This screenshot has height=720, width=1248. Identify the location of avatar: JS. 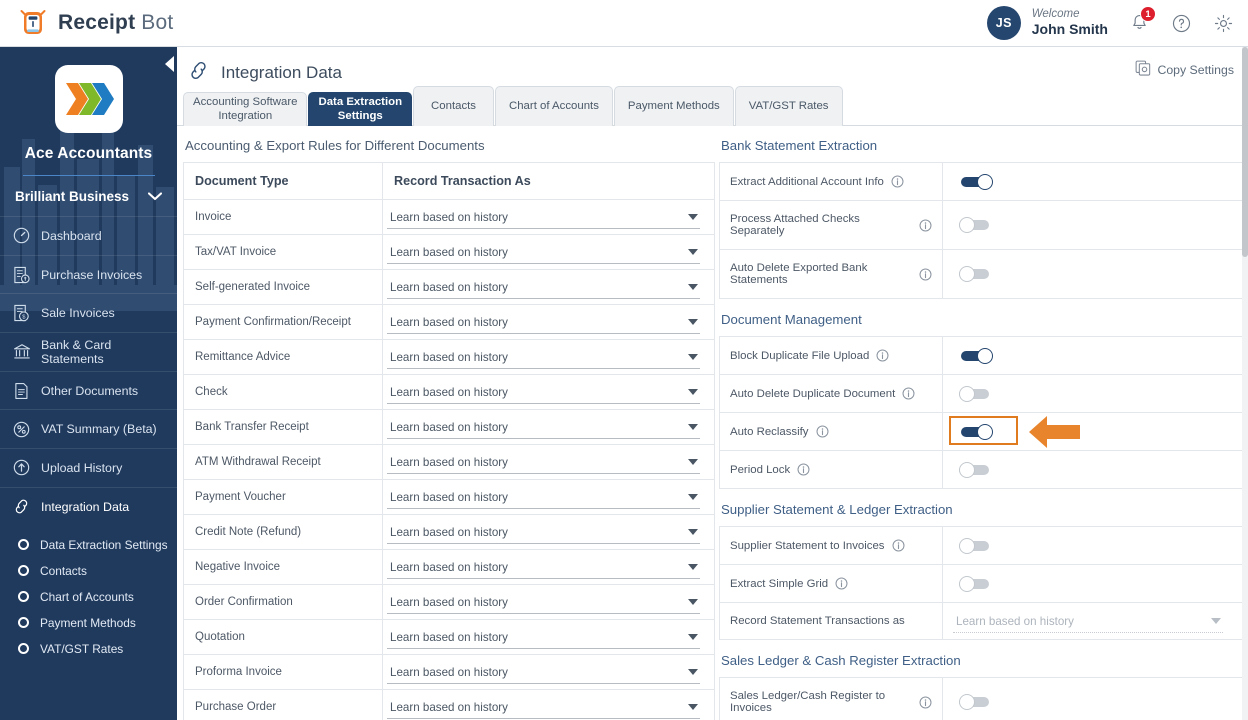
(1003, 23).